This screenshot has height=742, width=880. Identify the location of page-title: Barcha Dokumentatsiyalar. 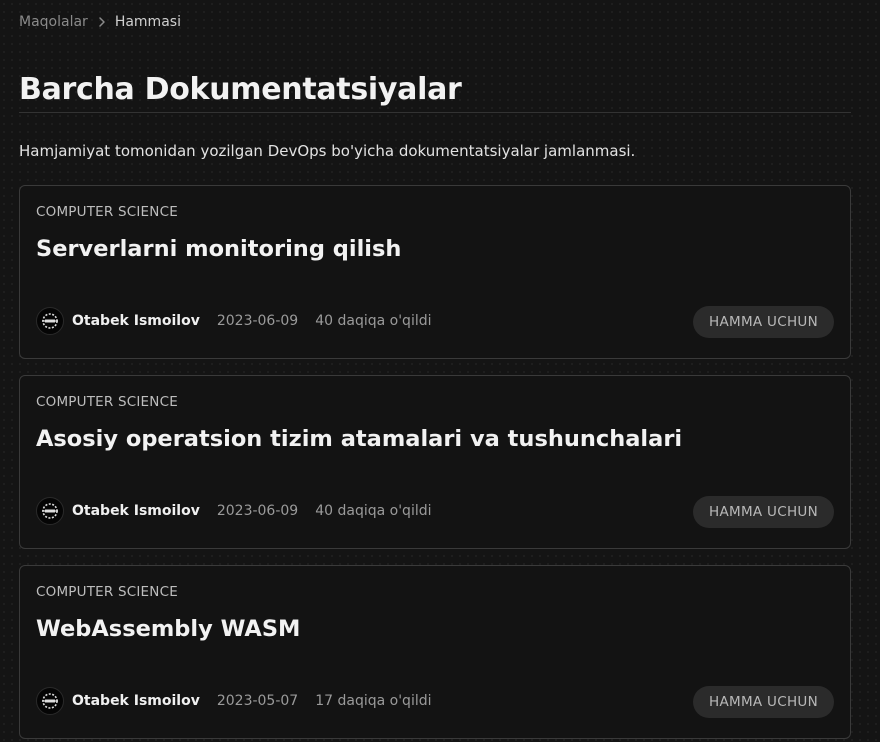
(240, 89).